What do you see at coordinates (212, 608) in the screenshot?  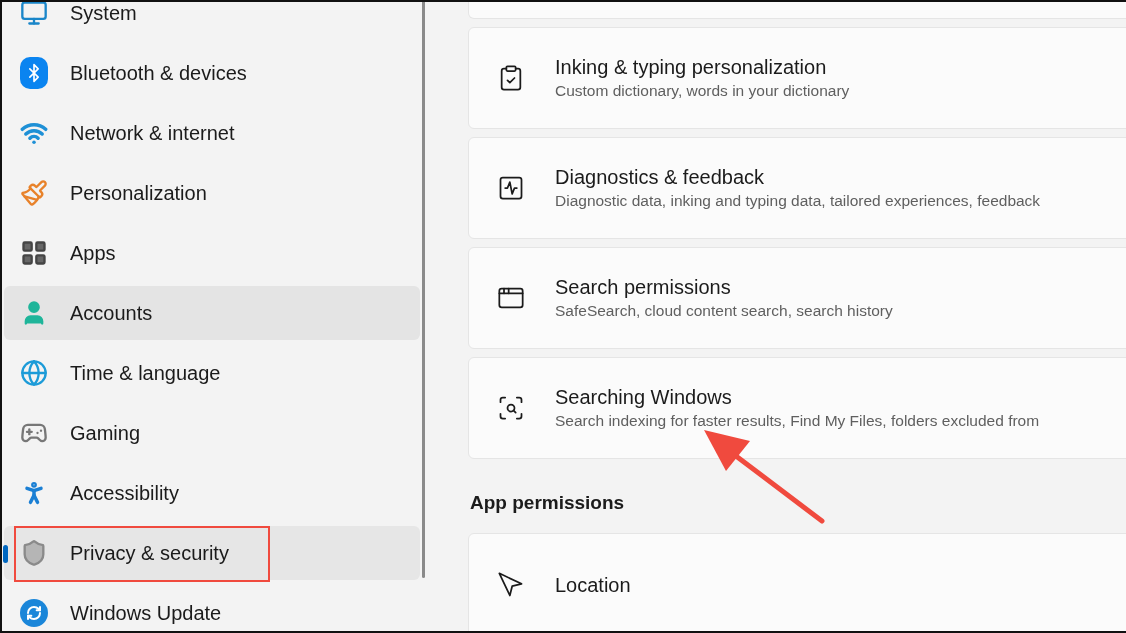 I see `sidebar-item: Windows Update` at bounding box center [212, 608].